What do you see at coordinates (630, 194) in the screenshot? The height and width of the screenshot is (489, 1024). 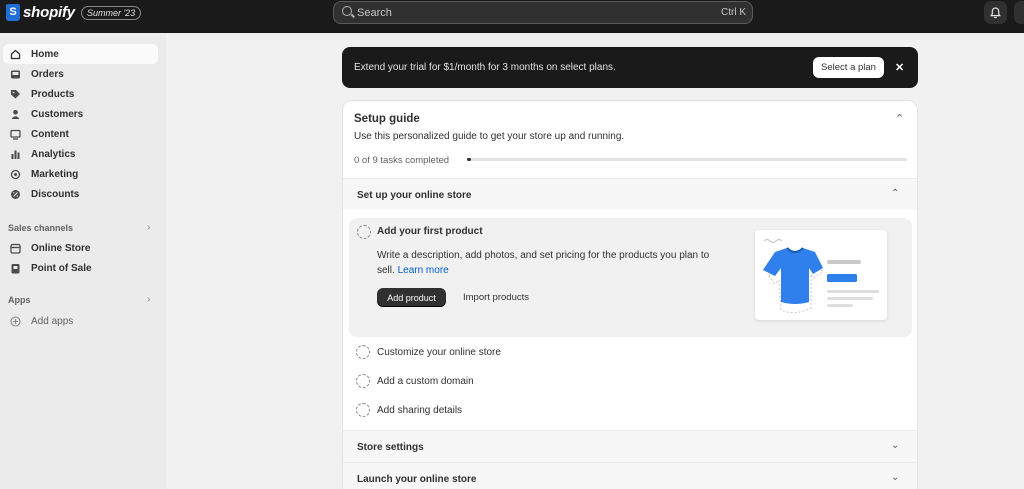 I see `section-online-store: Set up your online store ⌃` at bounding box center [630, 194].